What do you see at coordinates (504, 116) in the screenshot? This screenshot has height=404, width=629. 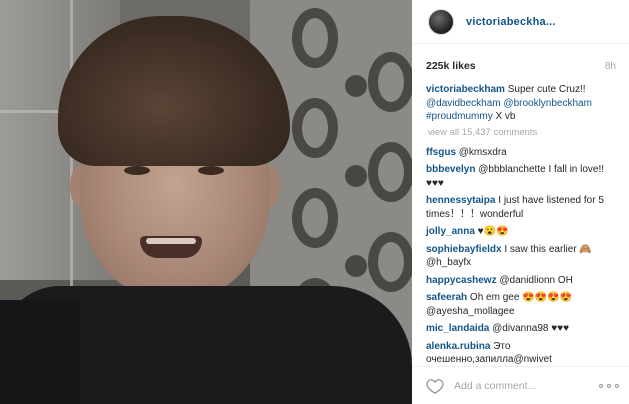 I see `caption-tail: X vb` at bounding box center [504, 116].